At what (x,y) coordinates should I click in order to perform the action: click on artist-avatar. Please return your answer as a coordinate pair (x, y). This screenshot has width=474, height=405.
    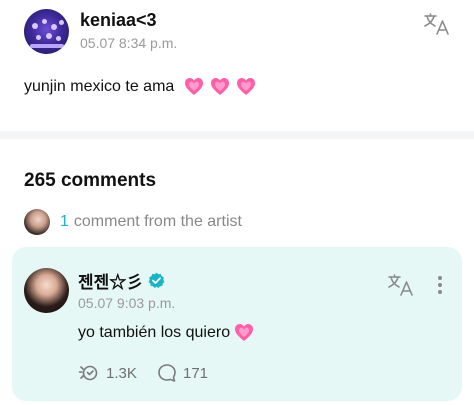
    Looking at the image, I should click on (46, 290).